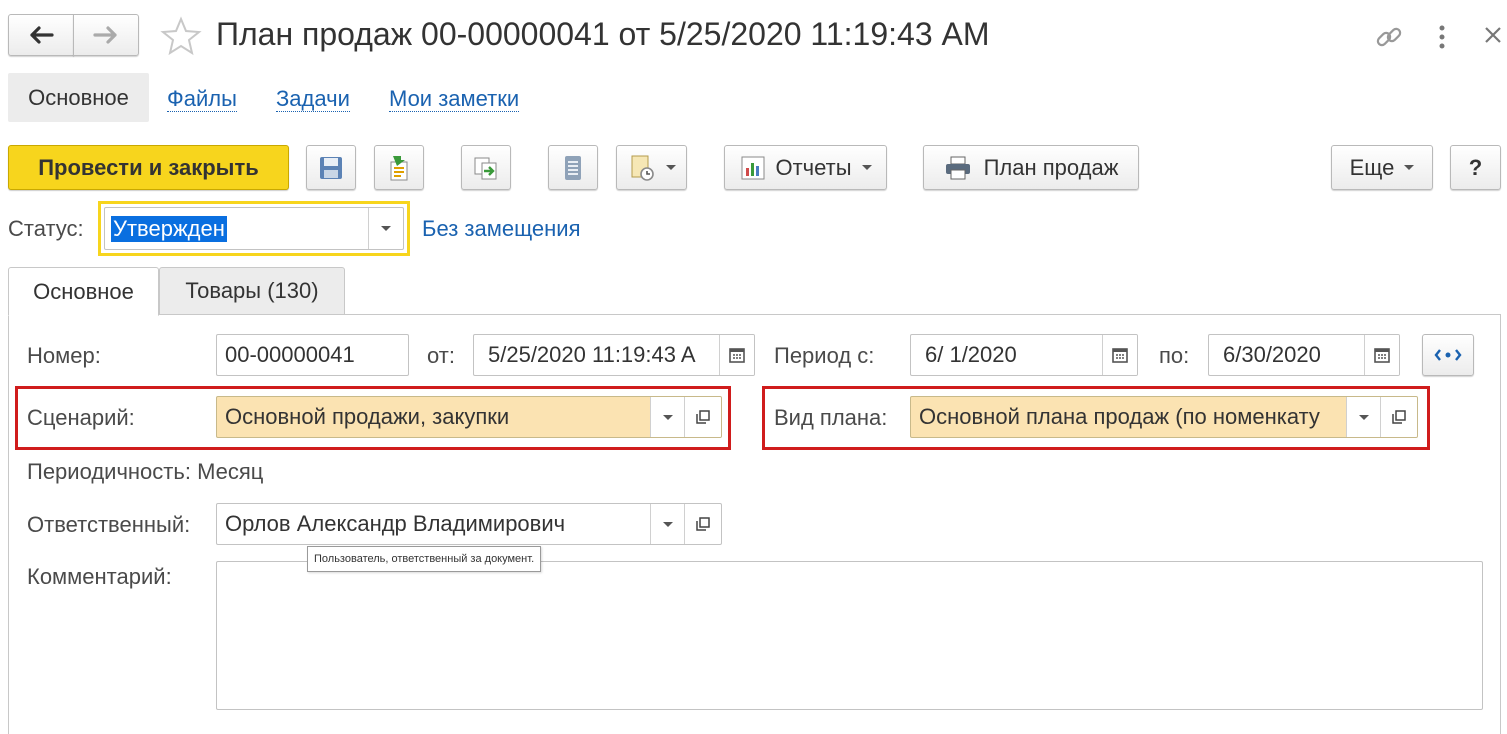 The image size is (1507, 734). What do you see at coordinates (109, 471) in the screenshot?
I see `periodicity-label: Периодичность:` at bounding box center [109, 471].